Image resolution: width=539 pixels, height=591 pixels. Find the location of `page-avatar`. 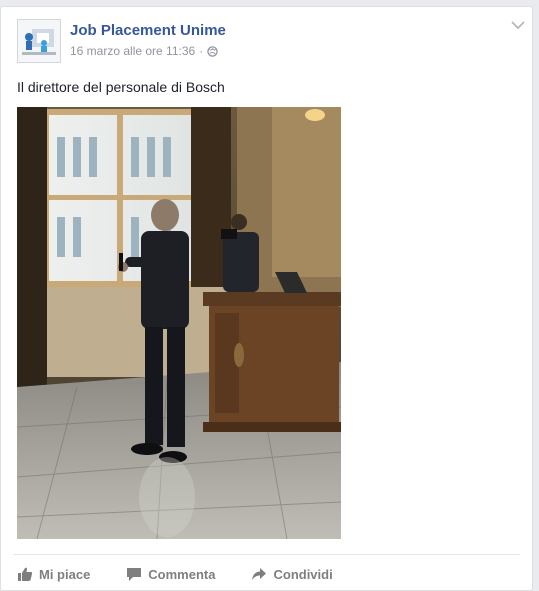

page-avatar is located at coordinates (39, 41).